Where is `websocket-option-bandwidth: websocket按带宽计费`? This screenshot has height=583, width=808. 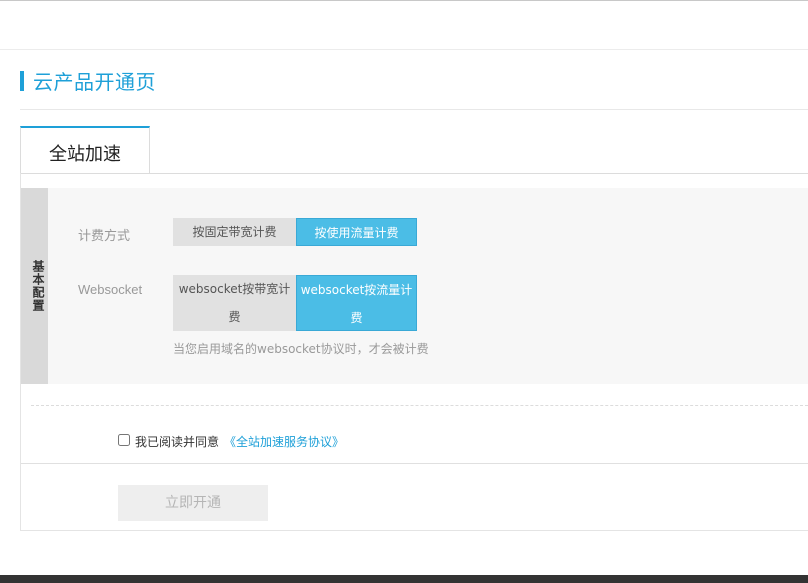 websocket-option-bandwidth: websocket按带宽计费 is located at coordinates (234, 303).